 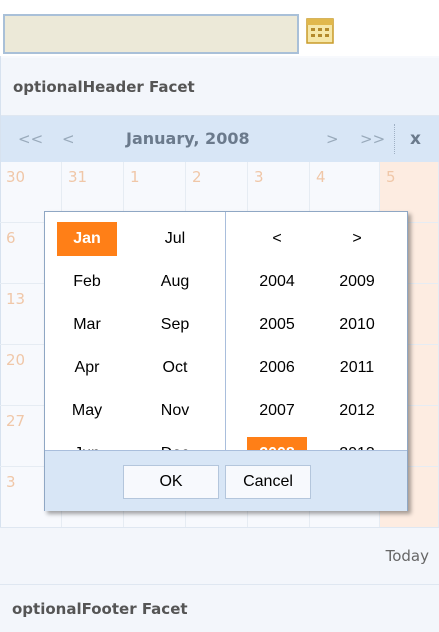 What do you see at coordinates (171, 482) in the screenshot?
I see `ok-button: OK` at bounding box center [171, 482].